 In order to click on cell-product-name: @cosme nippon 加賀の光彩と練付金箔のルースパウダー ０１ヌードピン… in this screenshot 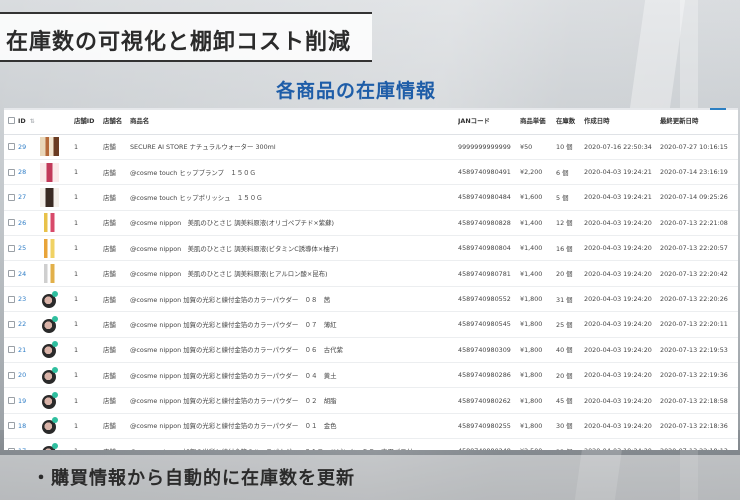, I will do `click(294, 444)`.